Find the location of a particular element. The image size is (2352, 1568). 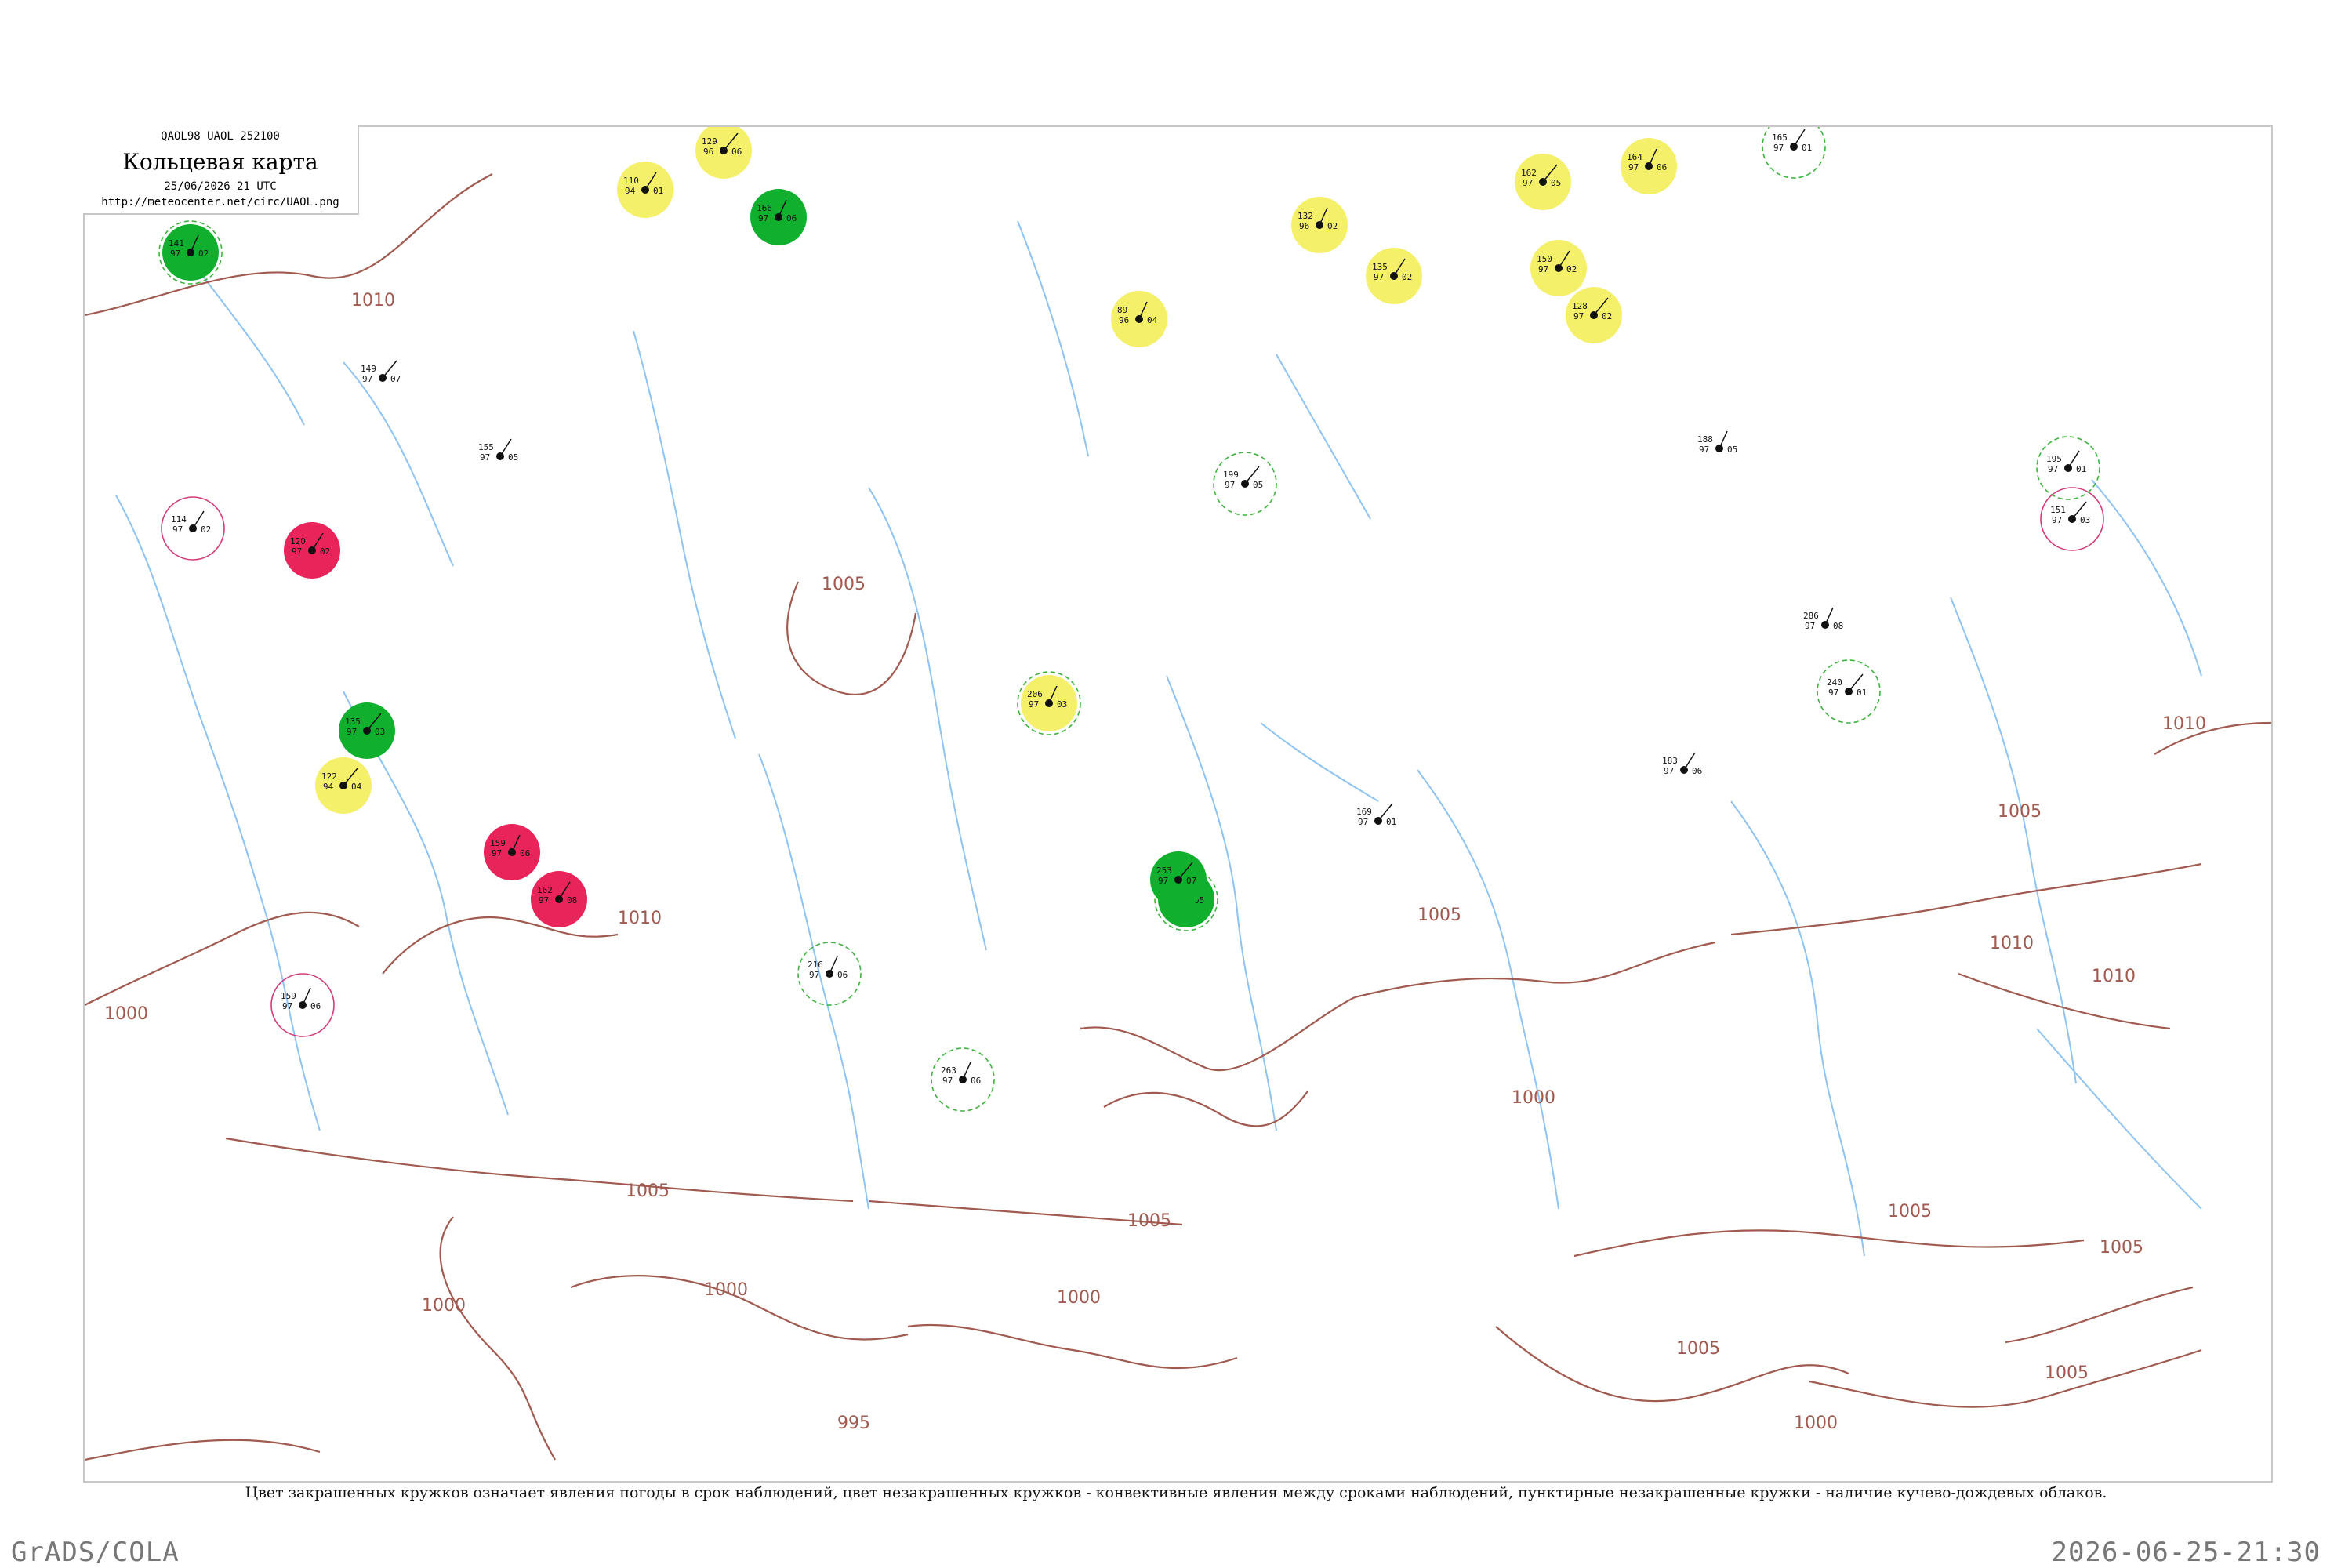

station-marker: 13296 02 is located at coordinates (1319, 225).